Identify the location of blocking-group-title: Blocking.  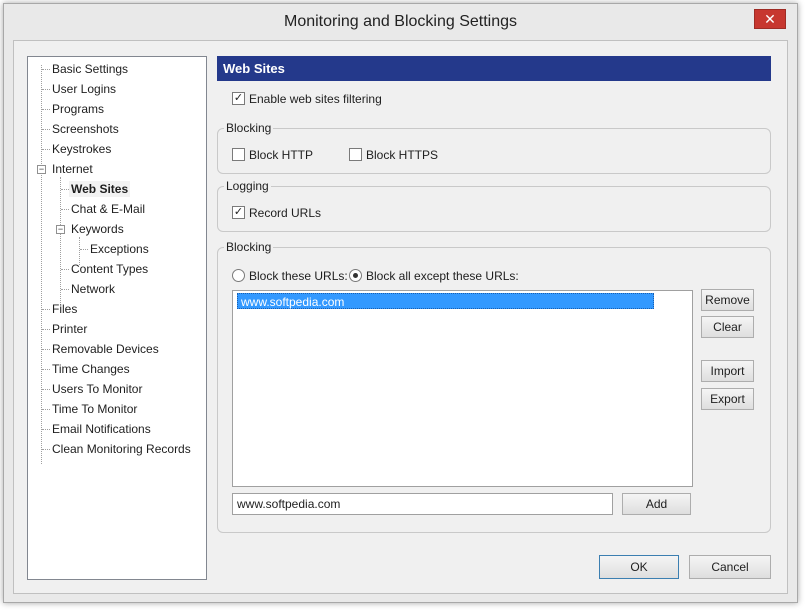
(249, 128).